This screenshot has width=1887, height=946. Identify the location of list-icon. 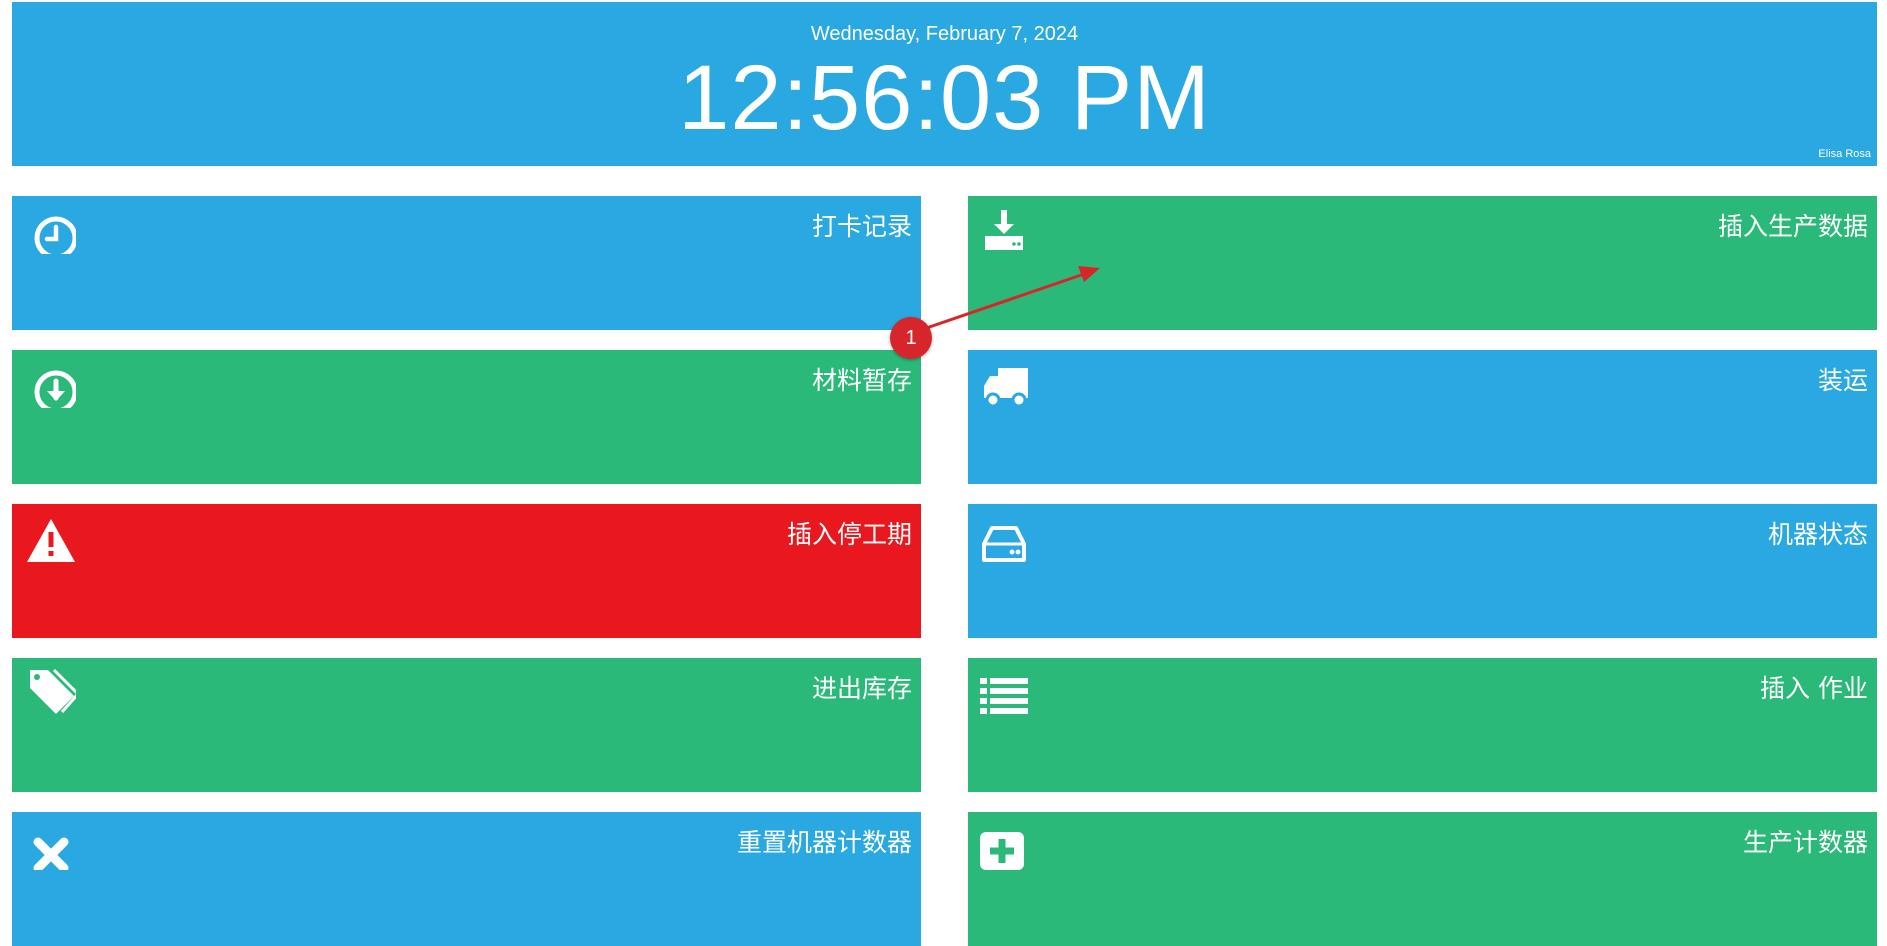
(1004, 696).